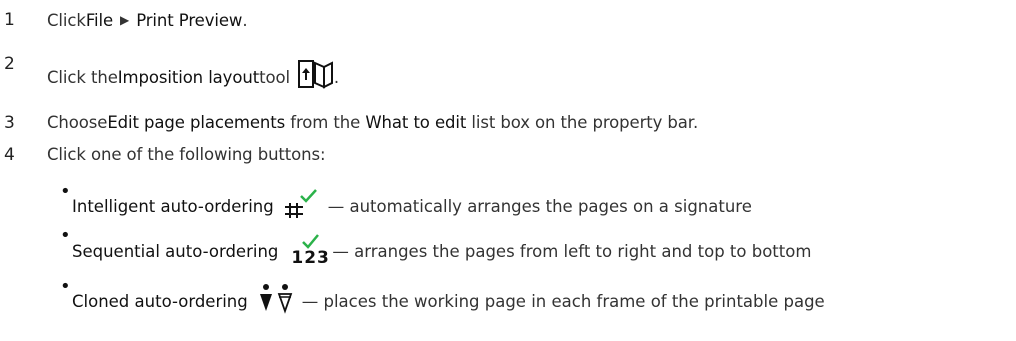 This screenshot has height=341, width=1016. I want to click on step-text: Click one of the following buttons:, so click(186, 154).